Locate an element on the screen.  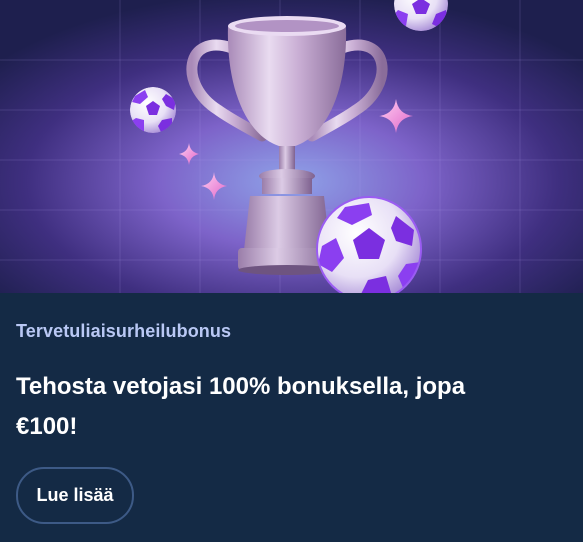
promo-category-label: Tervetuliaisurheilubonus is located at coordinates (124, 331).